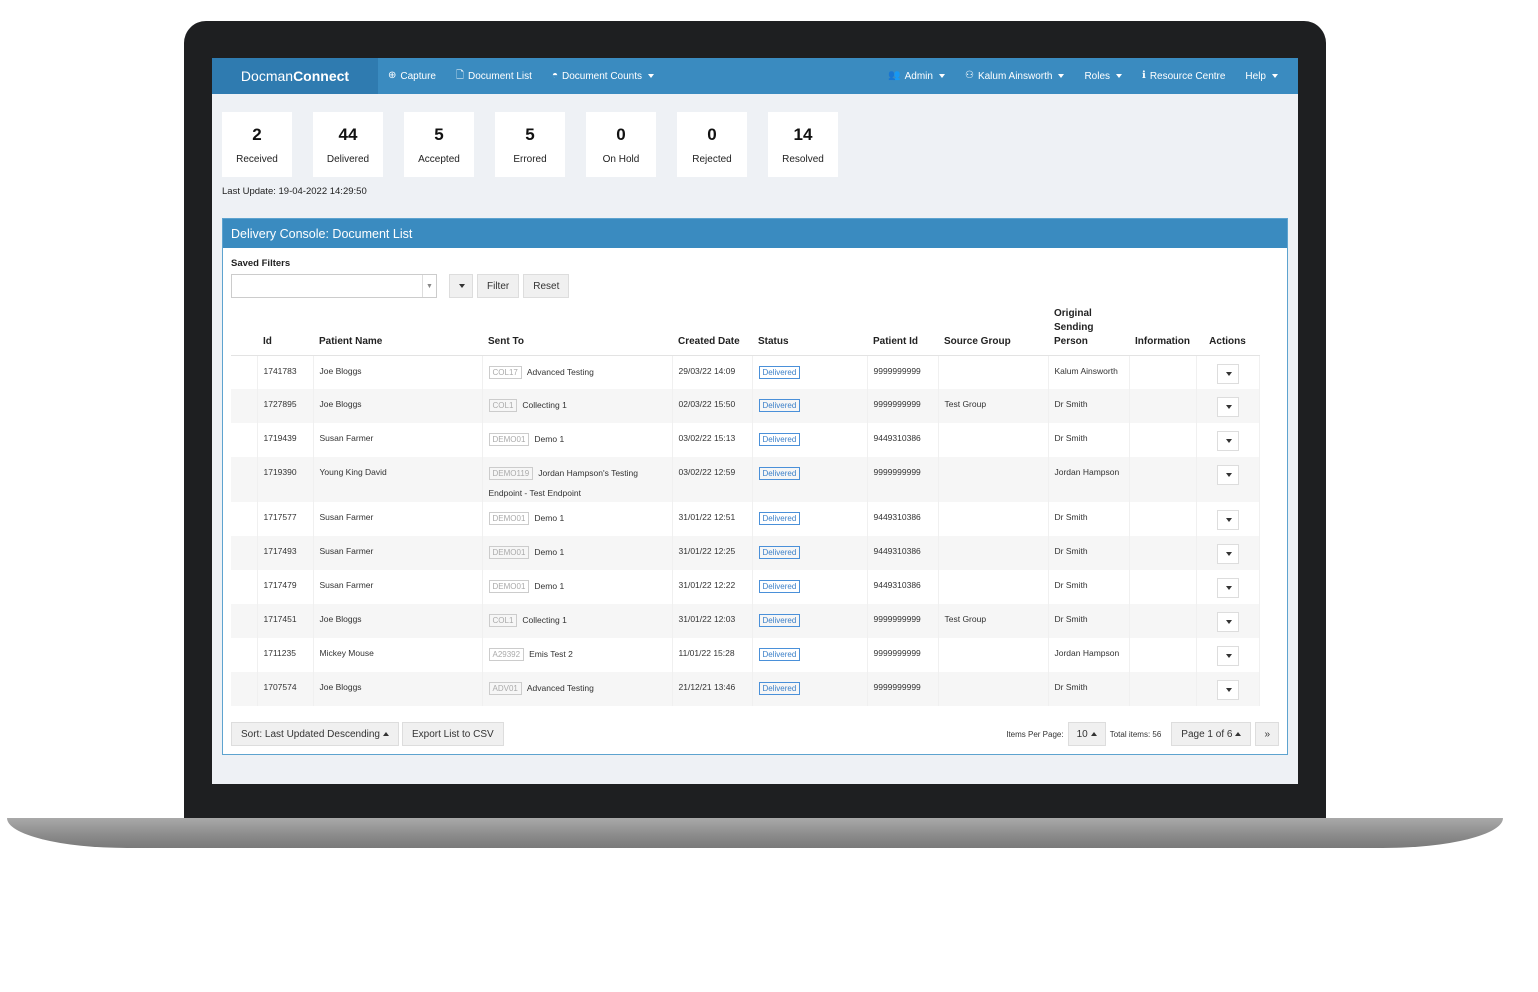 This screenshot has height=992, width=1538. What do you see at coordinates (1261, 76) in the screenshot?
I see `nav-help: Help` at bounding box center [1261, 76].